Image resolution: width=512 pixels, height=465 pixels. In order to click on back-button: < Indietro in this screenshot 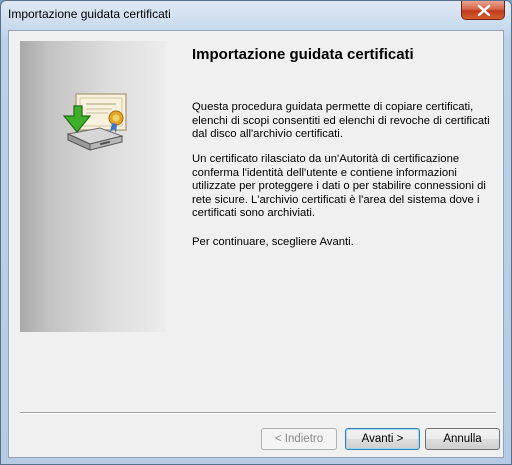, I will do `click(299, 439)`.